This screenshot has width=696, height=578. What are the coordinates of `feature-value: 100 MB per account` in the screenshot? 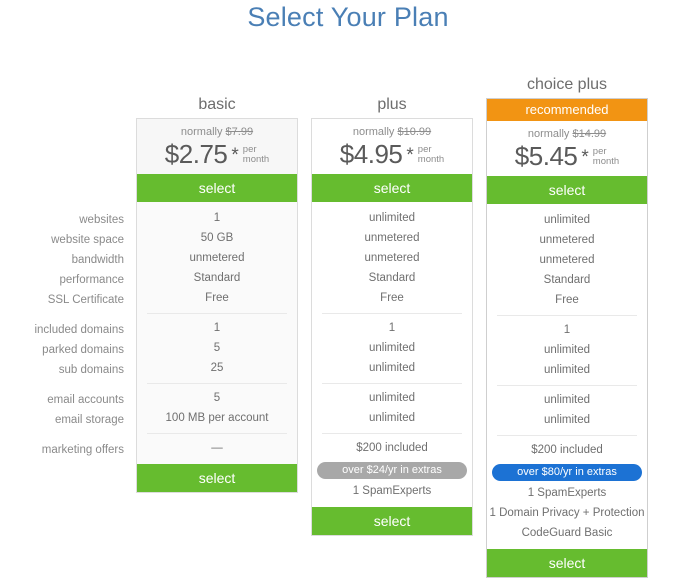 It's located at (217, 418).